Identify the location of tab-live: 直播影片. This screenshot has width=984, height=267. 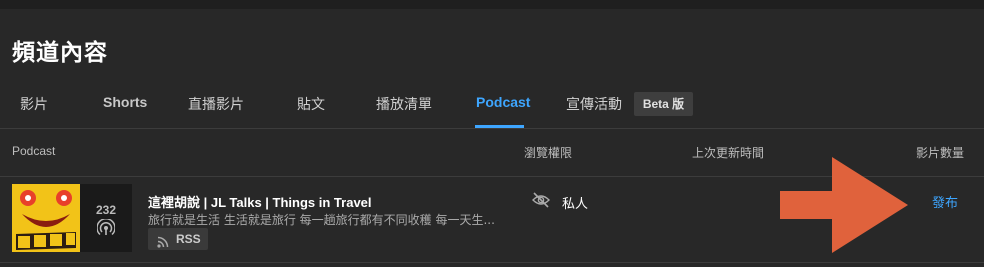
(216, 104).